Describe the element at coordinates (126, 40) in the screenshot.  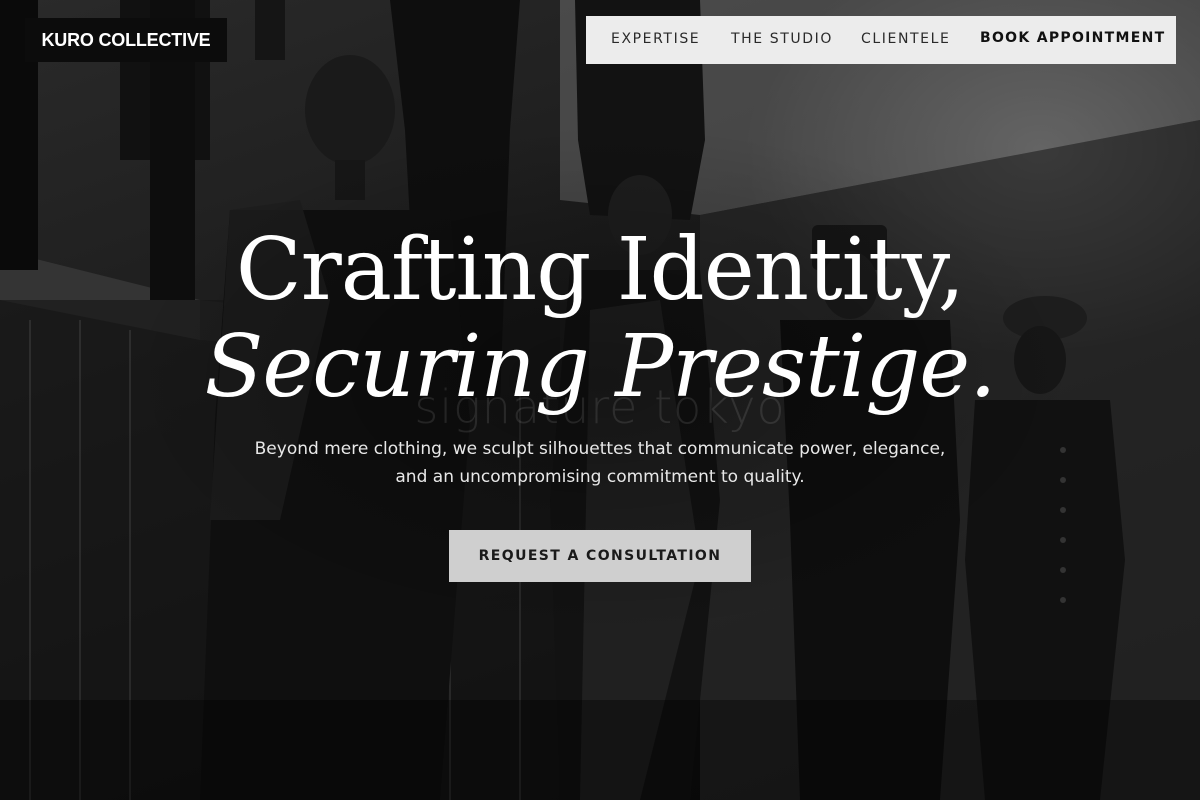
I see `brand-logo: KURO COLLECTIVE` at that location.